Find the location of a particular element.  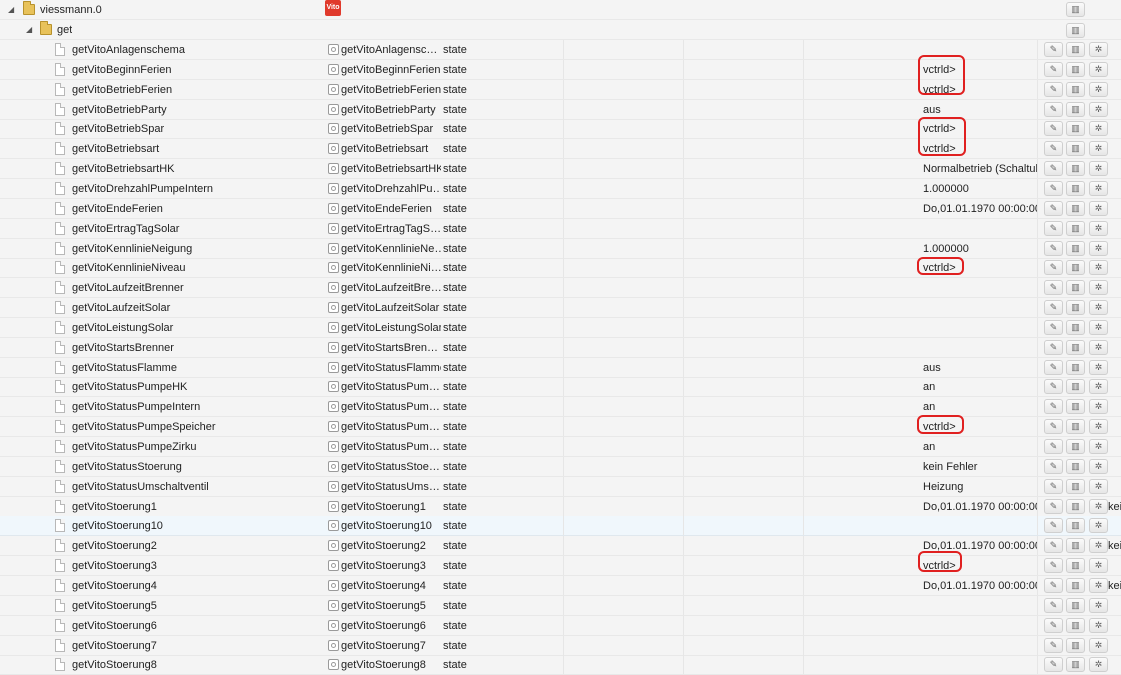

table-row: getVitoStoerung7 getVitoStoerung7 state ✎ ▥ ✲ is located at coordinates (560, 645).